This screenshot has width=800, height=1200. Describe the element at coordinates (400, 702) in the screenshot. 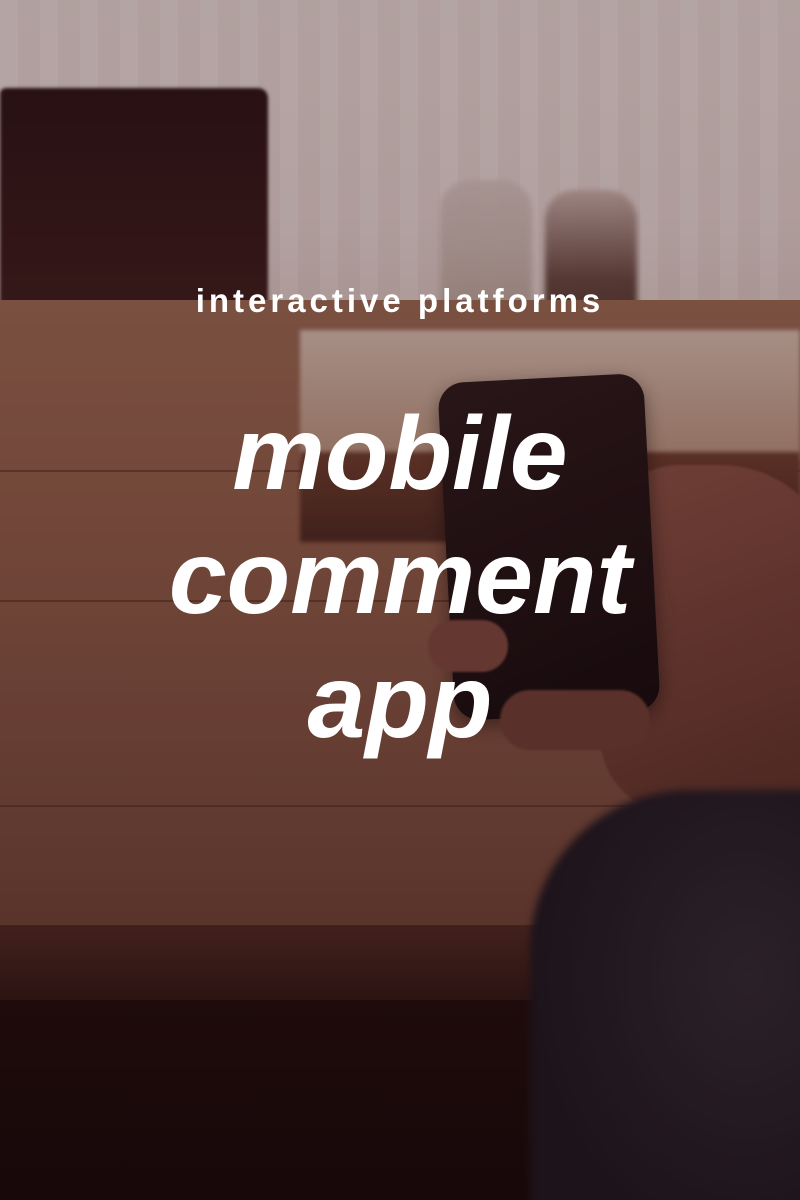

I see `headline-line-3: app` at that location.